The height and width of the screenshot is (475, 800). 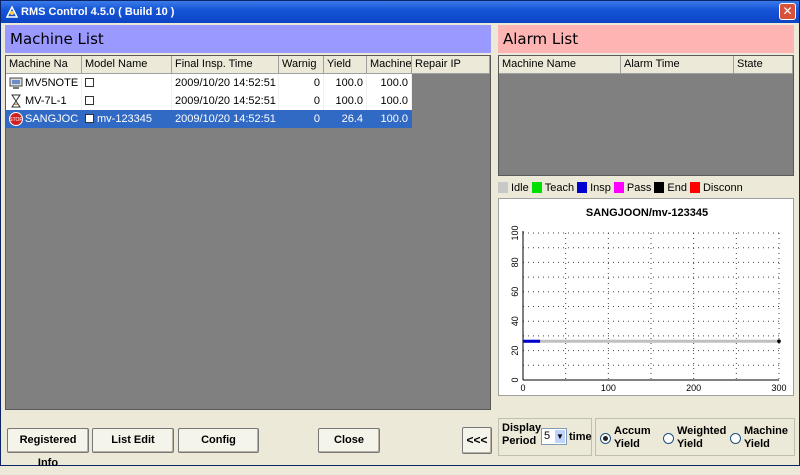 I want to click on hourglass-icon, so click(x=16, y=101).